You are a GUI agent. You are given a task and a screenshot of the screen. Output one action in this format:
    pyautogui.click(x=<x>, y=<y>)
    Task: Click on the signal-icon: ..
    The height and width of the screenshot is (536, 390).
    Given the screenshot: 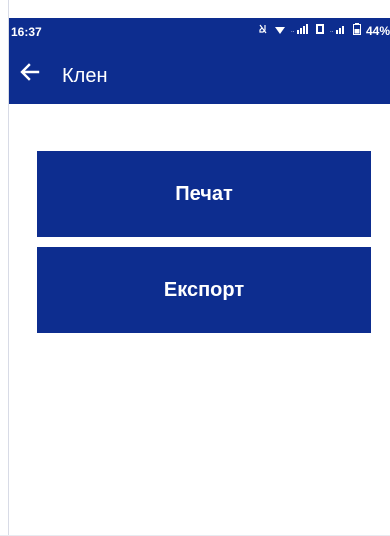 What is the action you would take?
    pyautogui.click(x=301, y=30)
    